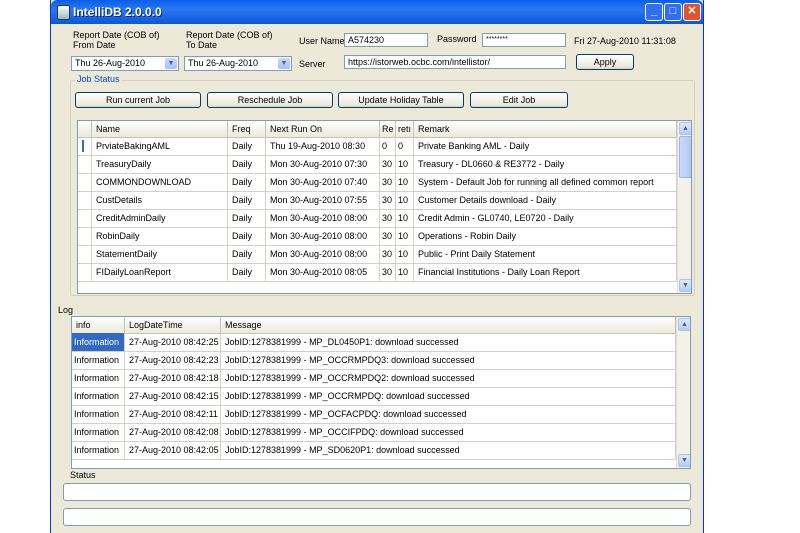 The height and width of the screenshot is (533, 800). Describe the element at coordinates (116, 35) in the screenshot. I see `from-date-label: Report Date (COB of)` at that location.